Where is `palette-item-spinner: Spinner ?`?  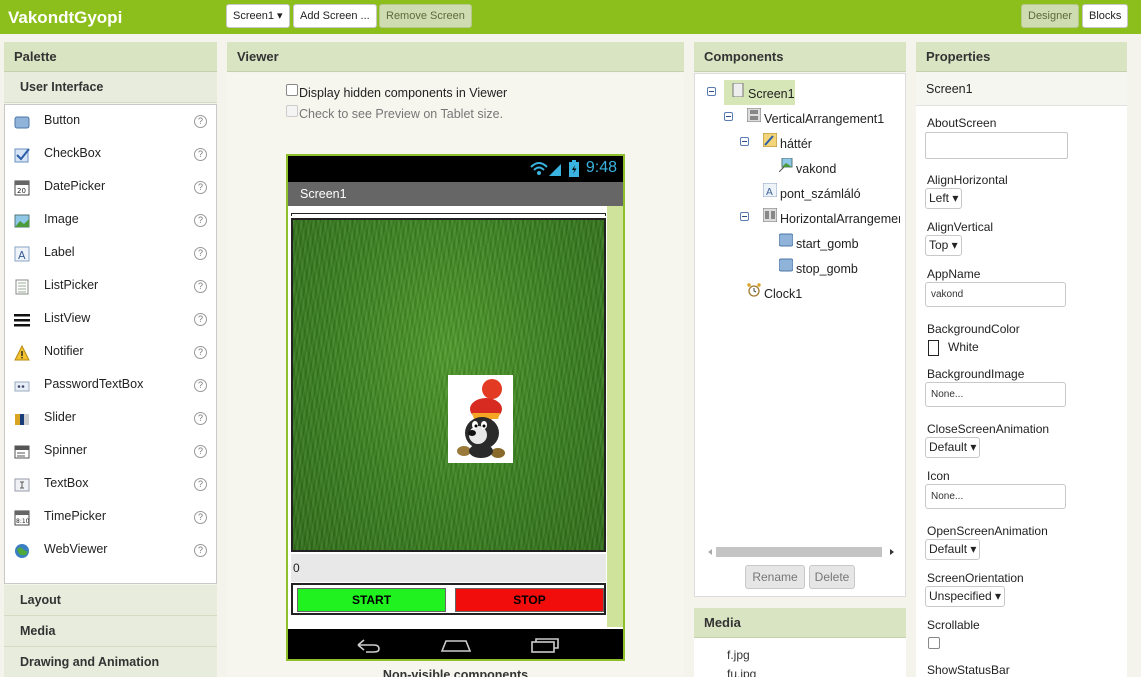
palette-item-spinner: Spinner ? is located at coordinates (110, 451).